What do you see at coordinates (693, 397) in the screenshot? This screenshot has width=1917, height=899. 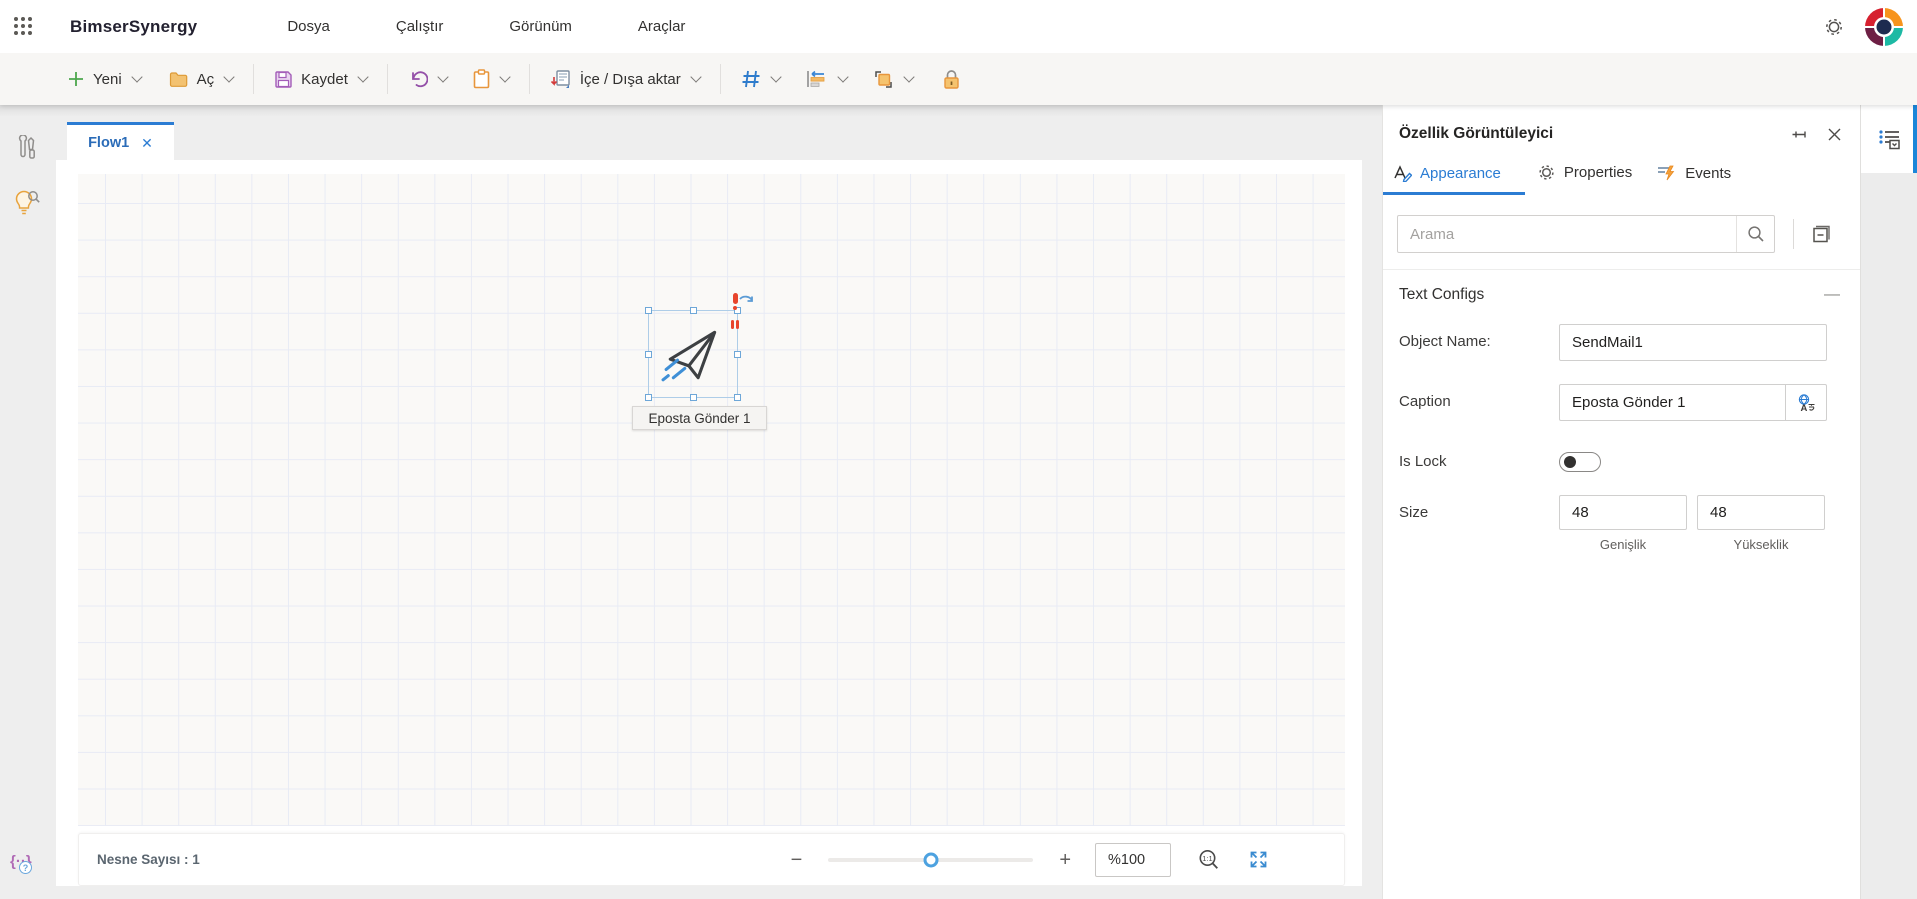 I see `resize-handle-s` at bounding box center [693, 397].